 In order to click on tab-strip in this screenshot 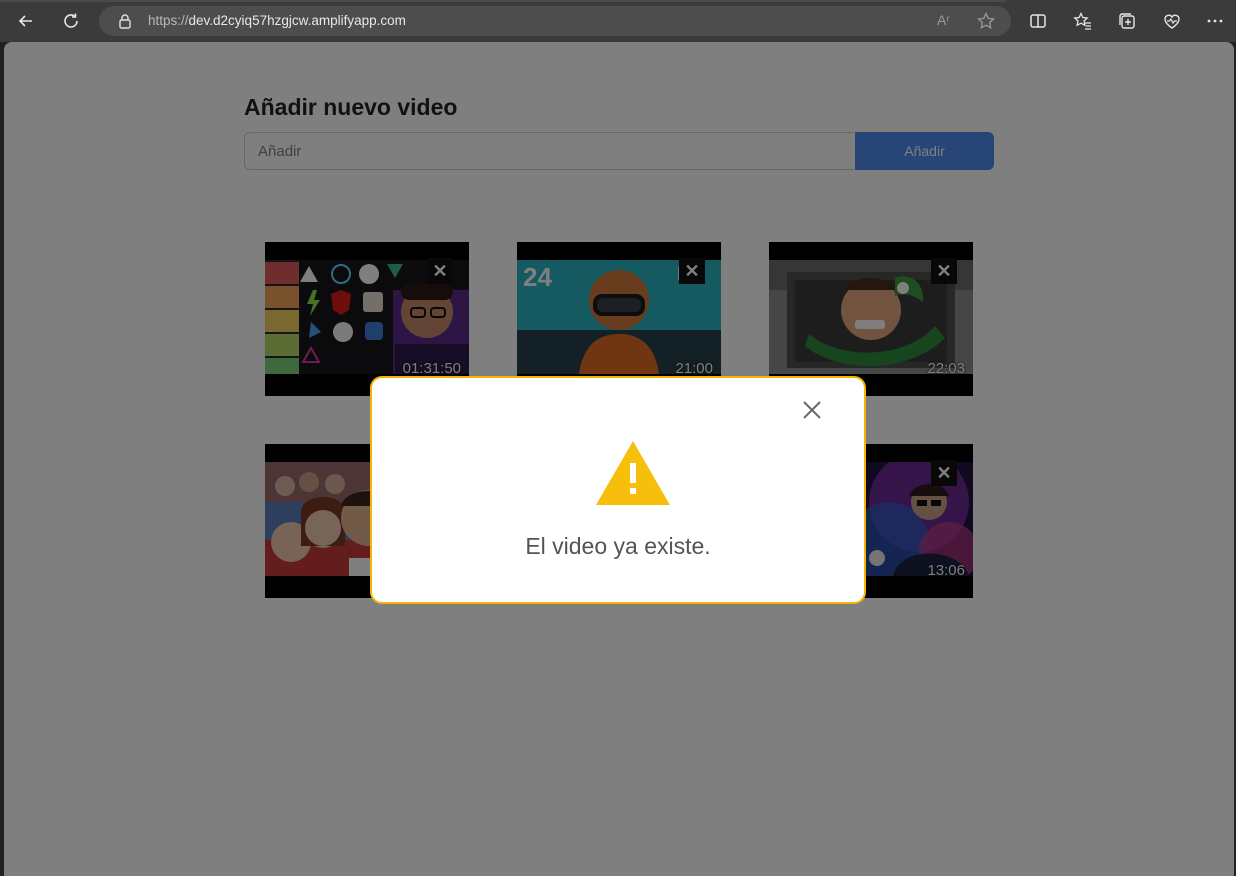, I will do `click(503, 1)`.